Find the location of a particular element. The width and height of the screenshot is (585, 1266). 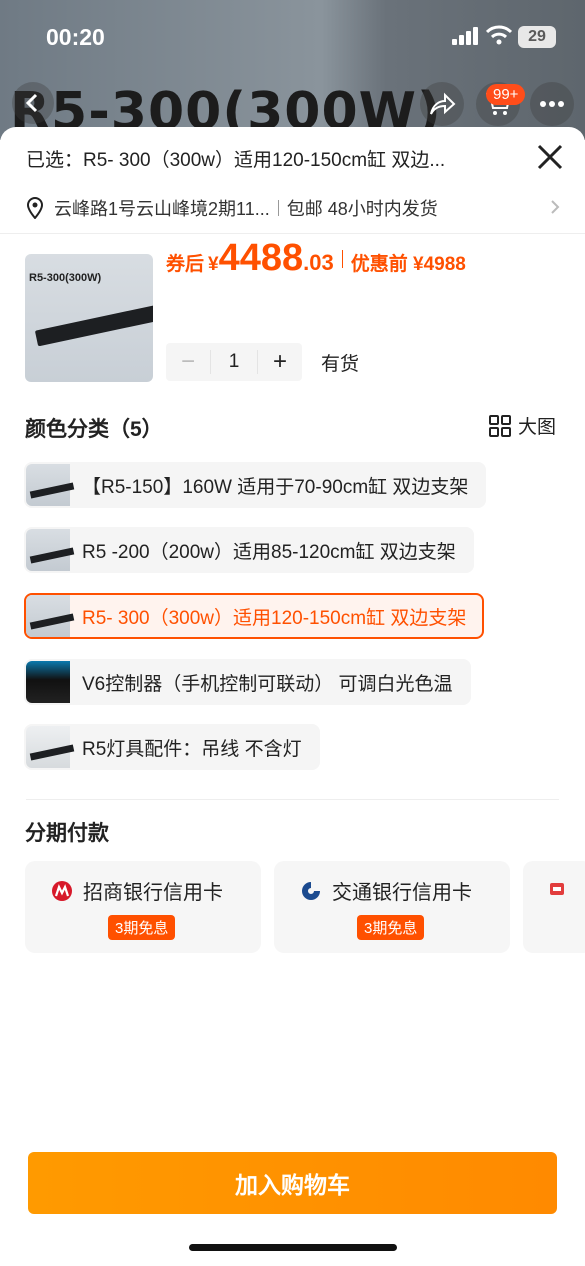

sku-option-label: 【R5-150】160W 适用于70-90cm缸 双边支架 is located at coordinates (275, 487).